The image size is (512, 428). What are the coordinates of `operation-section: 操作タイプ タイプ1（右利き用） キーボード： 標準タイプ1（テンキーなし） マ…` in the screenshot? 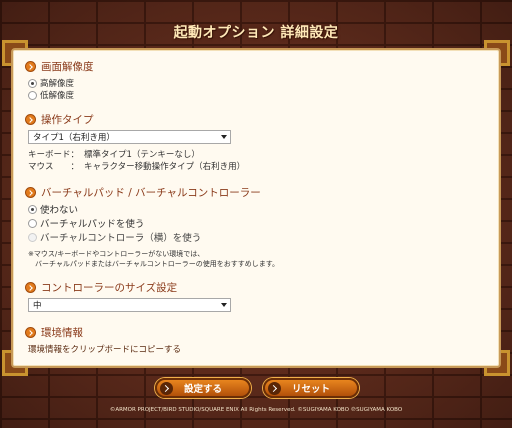 It's located at (256, 141).